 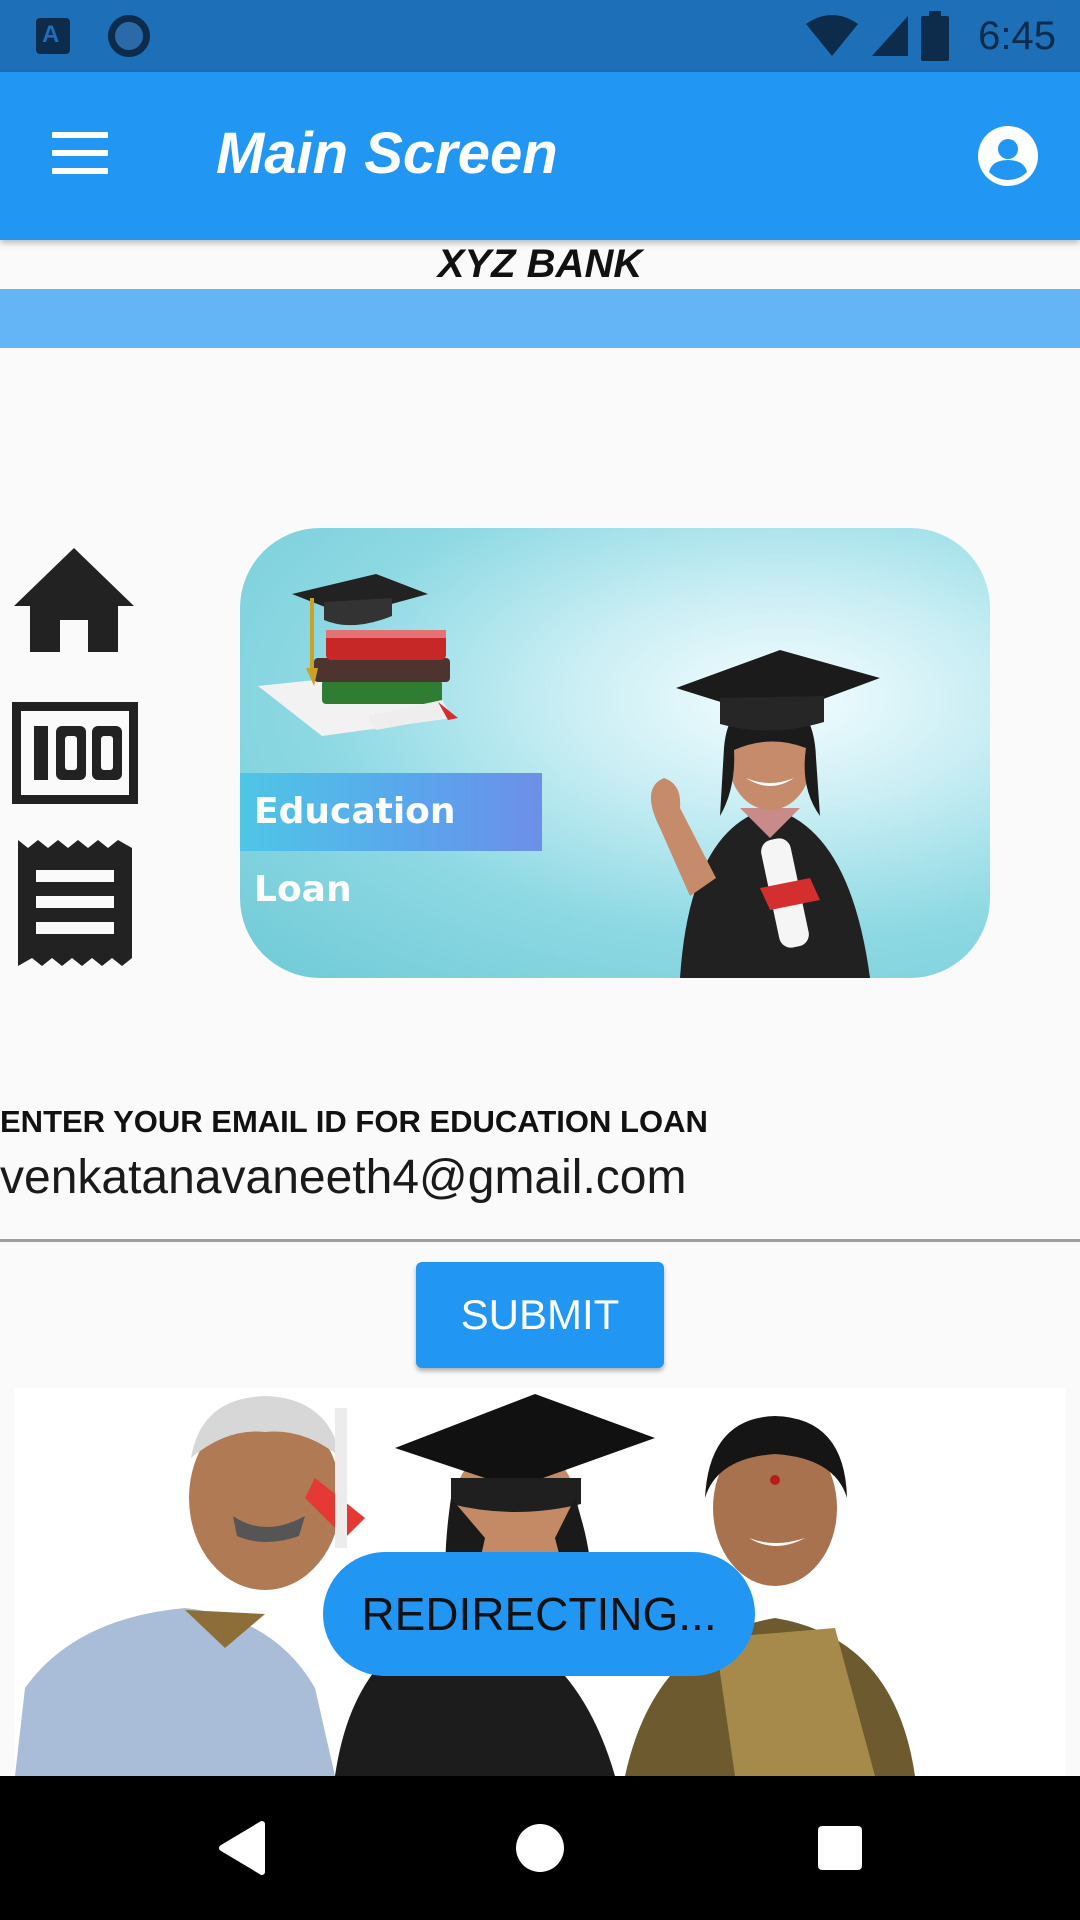 What do you see at coordinates (832, 35) in the screenshot?
I see `wifi-icon` at bounding box center [832, 35].